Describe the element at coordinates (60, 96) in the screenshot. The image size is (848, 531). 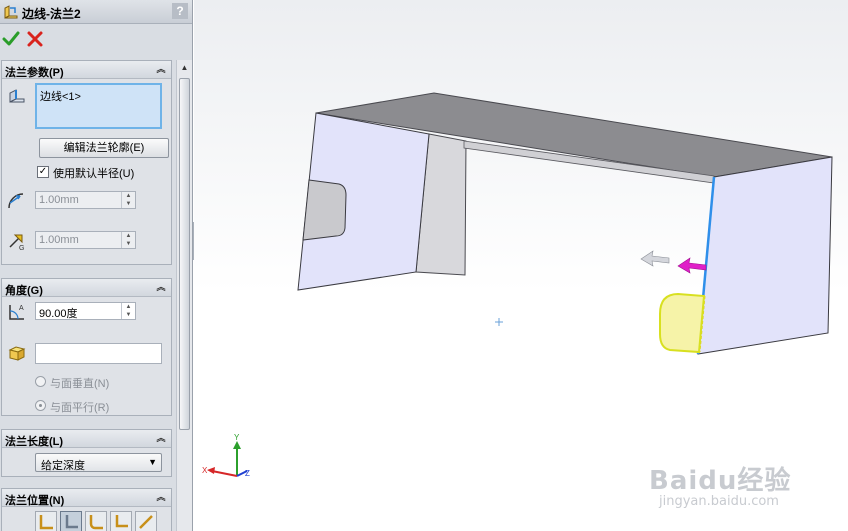
I see `edge-list-item: 边线<1>` at that location.